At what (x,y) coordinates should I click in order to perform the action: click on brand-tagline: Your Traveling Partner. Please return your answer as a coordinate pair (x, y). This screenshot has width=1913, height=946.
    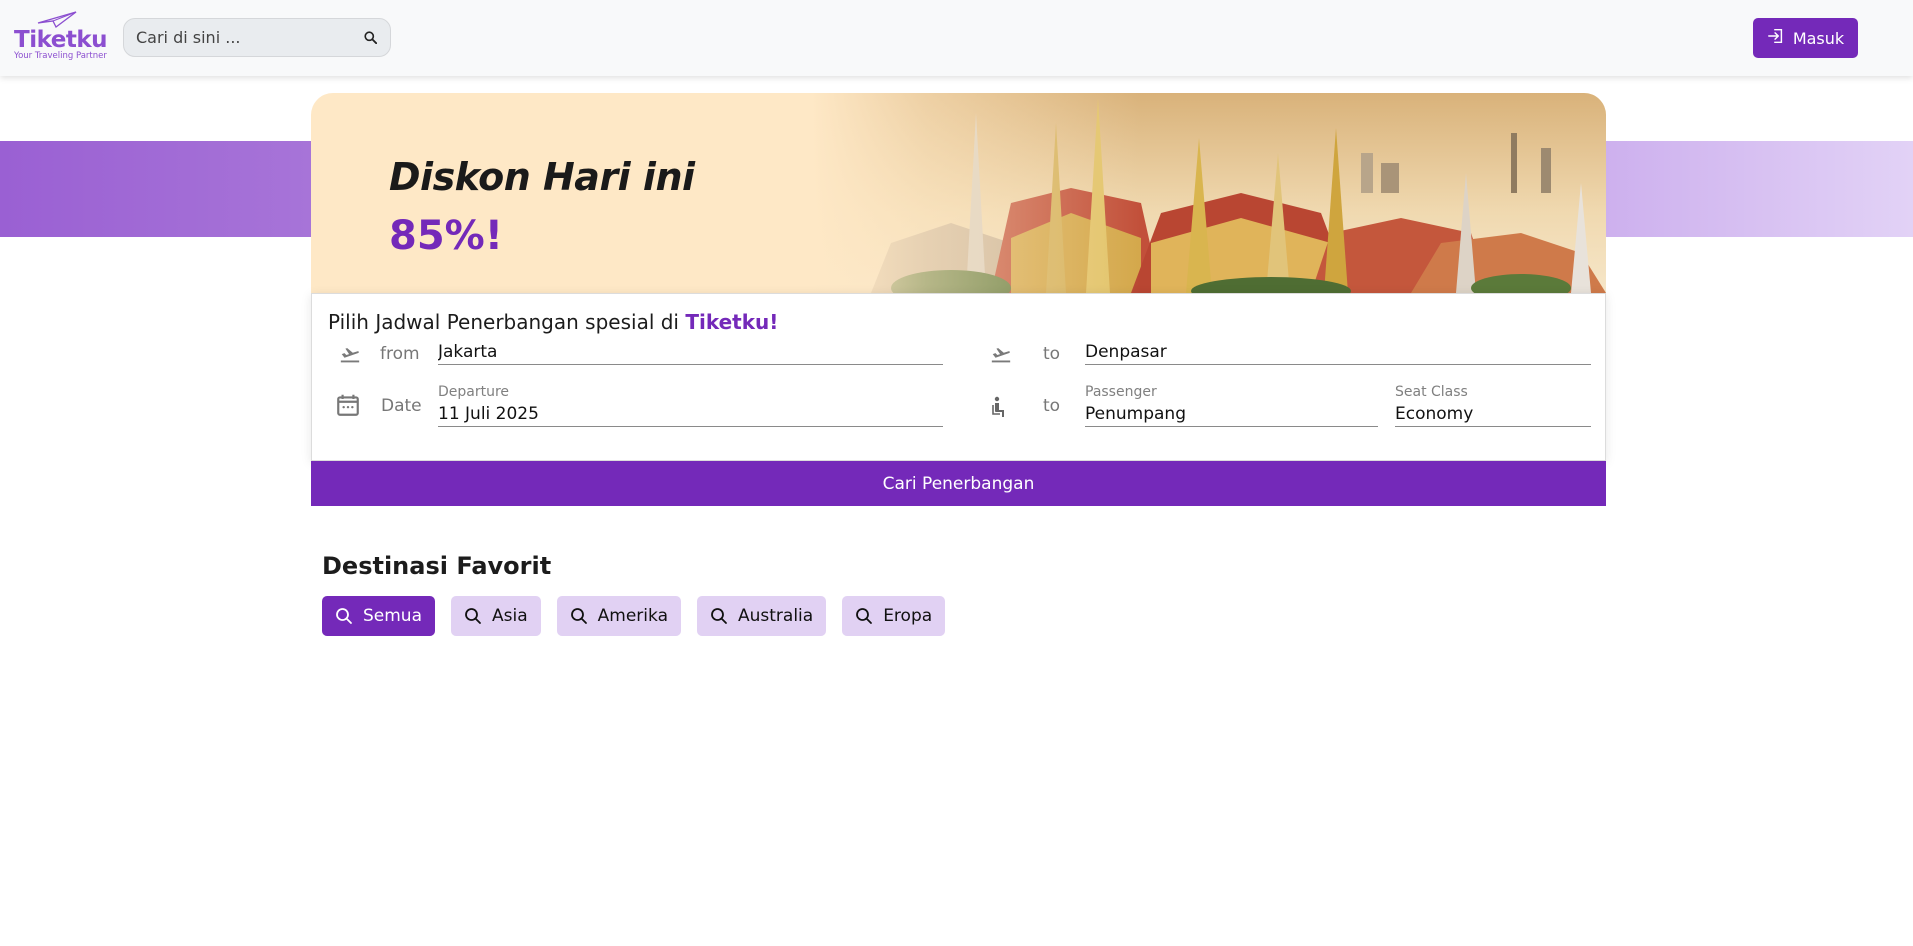
    Looking at the image, I should click on (60, 56).